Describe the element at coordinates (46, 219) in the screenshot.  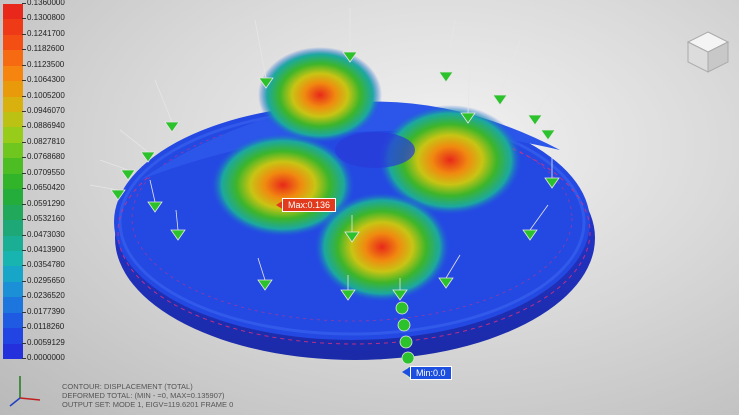
I see `legend-value: 0.0532160` at that location.